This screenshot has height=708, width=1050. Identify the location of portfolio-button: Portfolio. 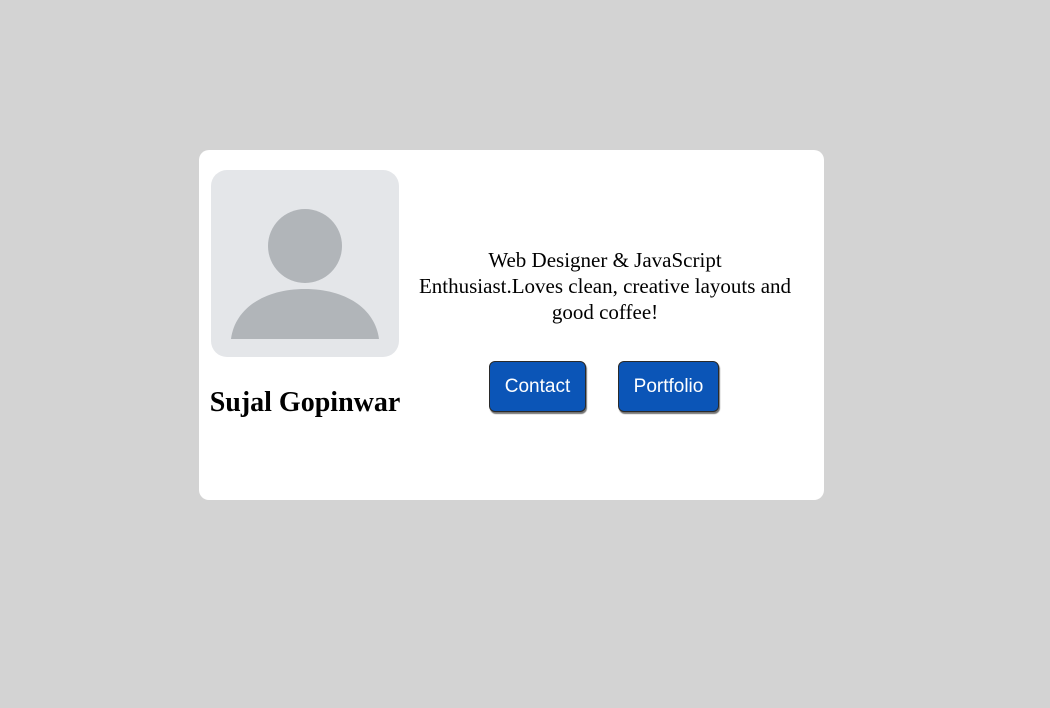
(668, 386).